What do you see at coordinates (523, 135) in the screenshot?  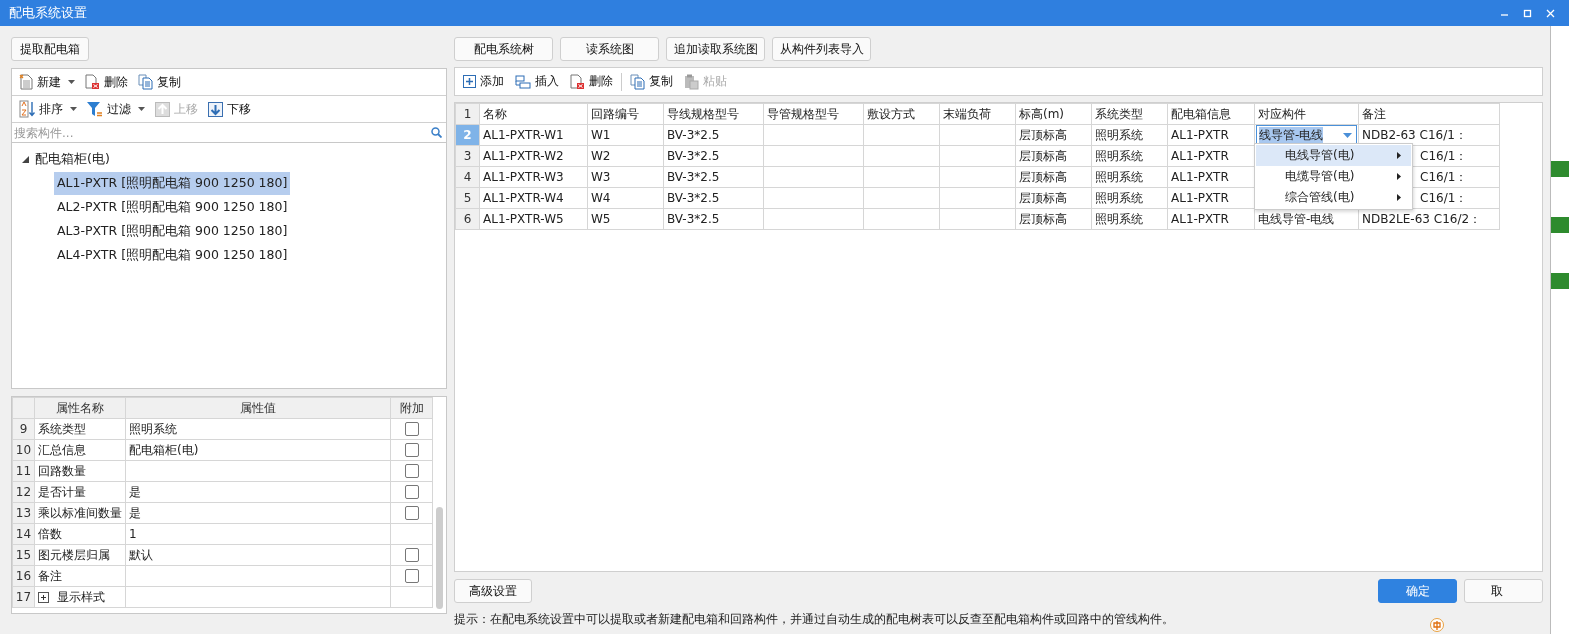 I see `table-cell: AL1-PXTR-W1` at bounding box center [523, 135].